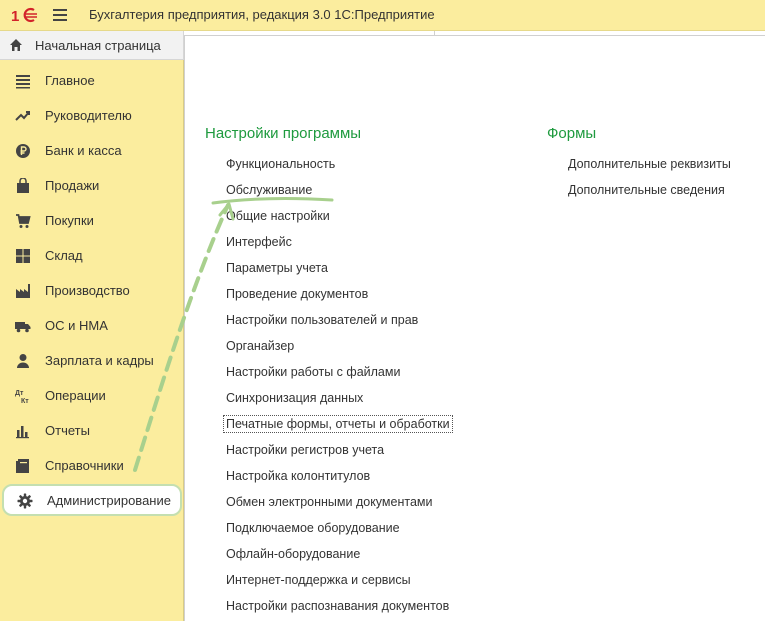 The height and width of the screenshot is (621, 765). What do you see at coordinates (92, 255) in the screenshot?
I see `sidebar-item-warehouse: Склад` at bounding box center [92, 255].